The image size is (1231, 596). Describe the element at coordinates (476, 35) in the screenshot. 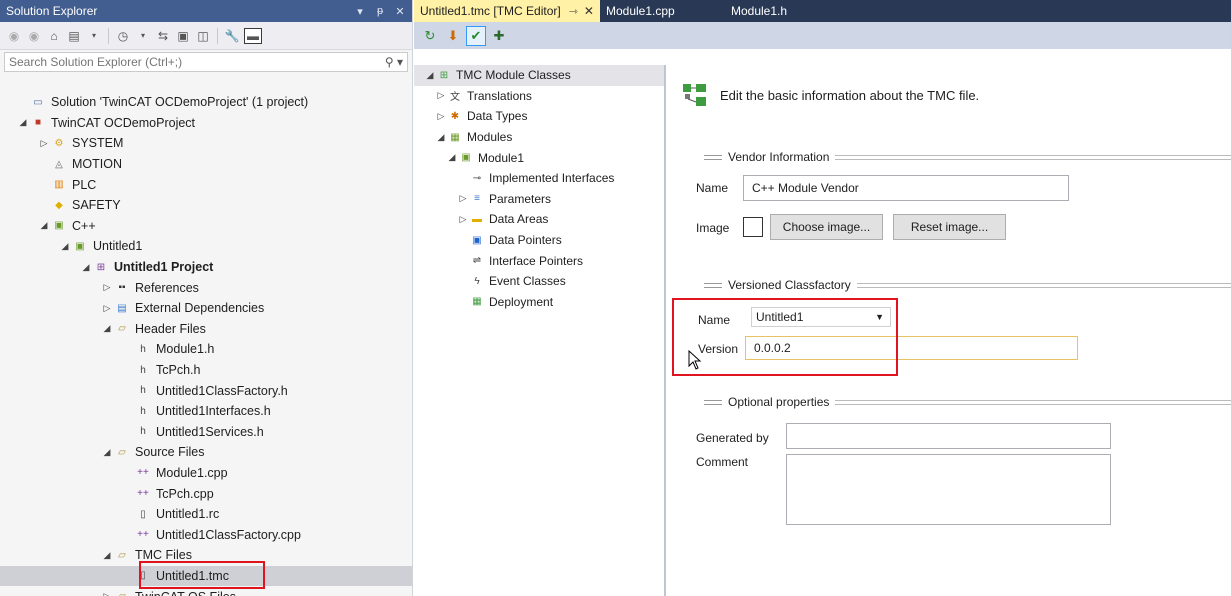

I see `check-icon: ✔` at that location.